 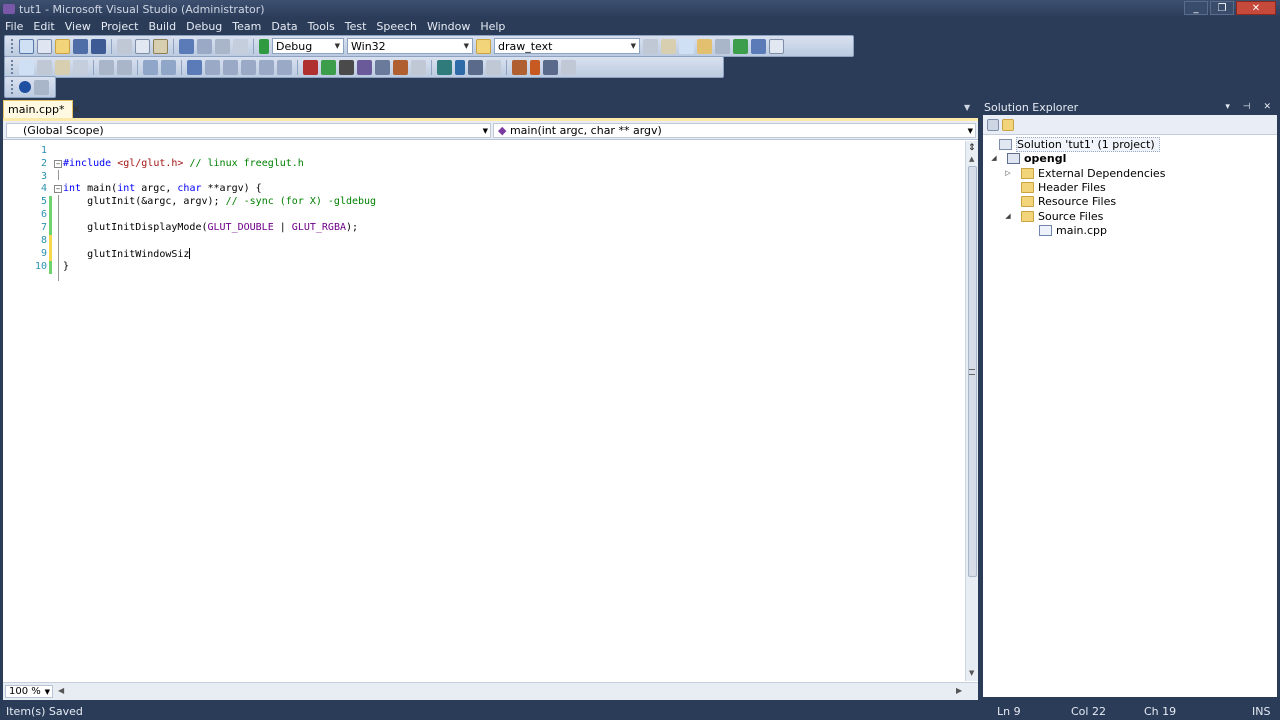 I want to click on menu-tools: Tools, so click(x=321, y=26).